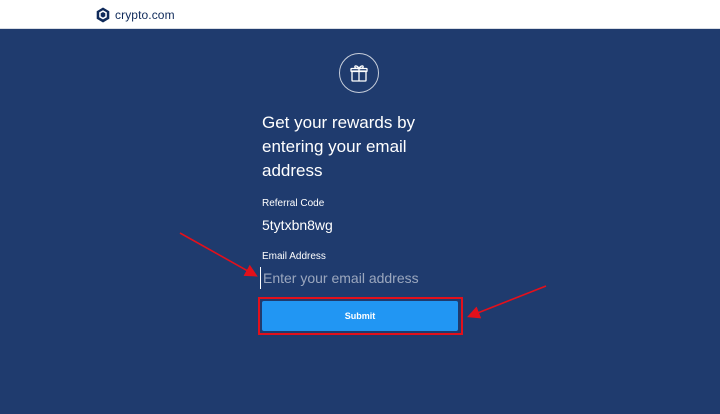 This screenshot has height=414, width=720. I want to click on gift-icon, so click(359, 73).